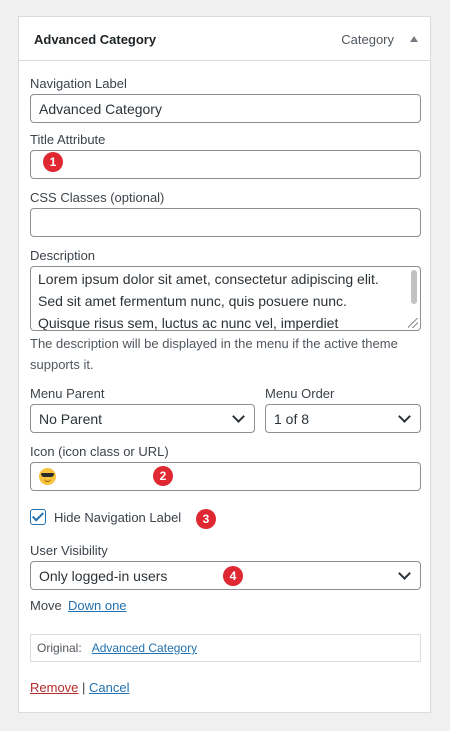  I want to click on original-label: Original:, so click(59, 648).